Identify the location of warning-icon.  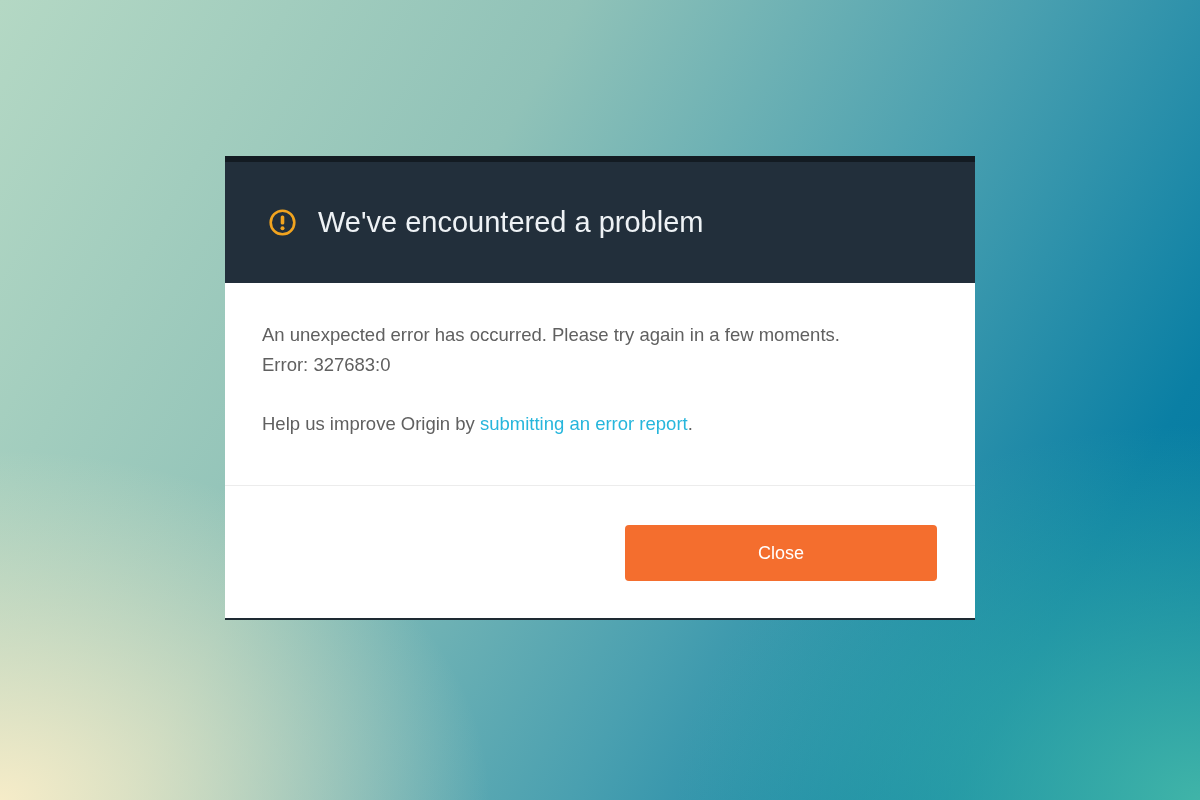
(282, 222).